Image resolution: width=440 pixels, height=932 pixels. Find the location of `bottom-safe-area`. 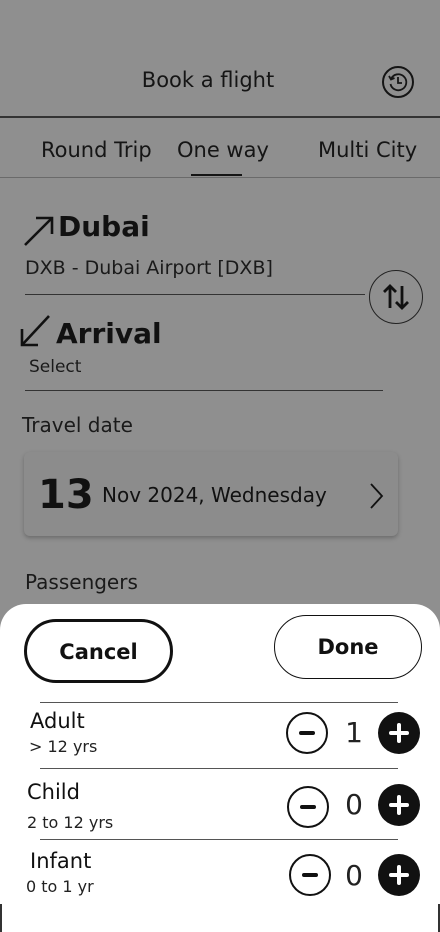

bottom-safe-area is located at coordinates (220, 918).